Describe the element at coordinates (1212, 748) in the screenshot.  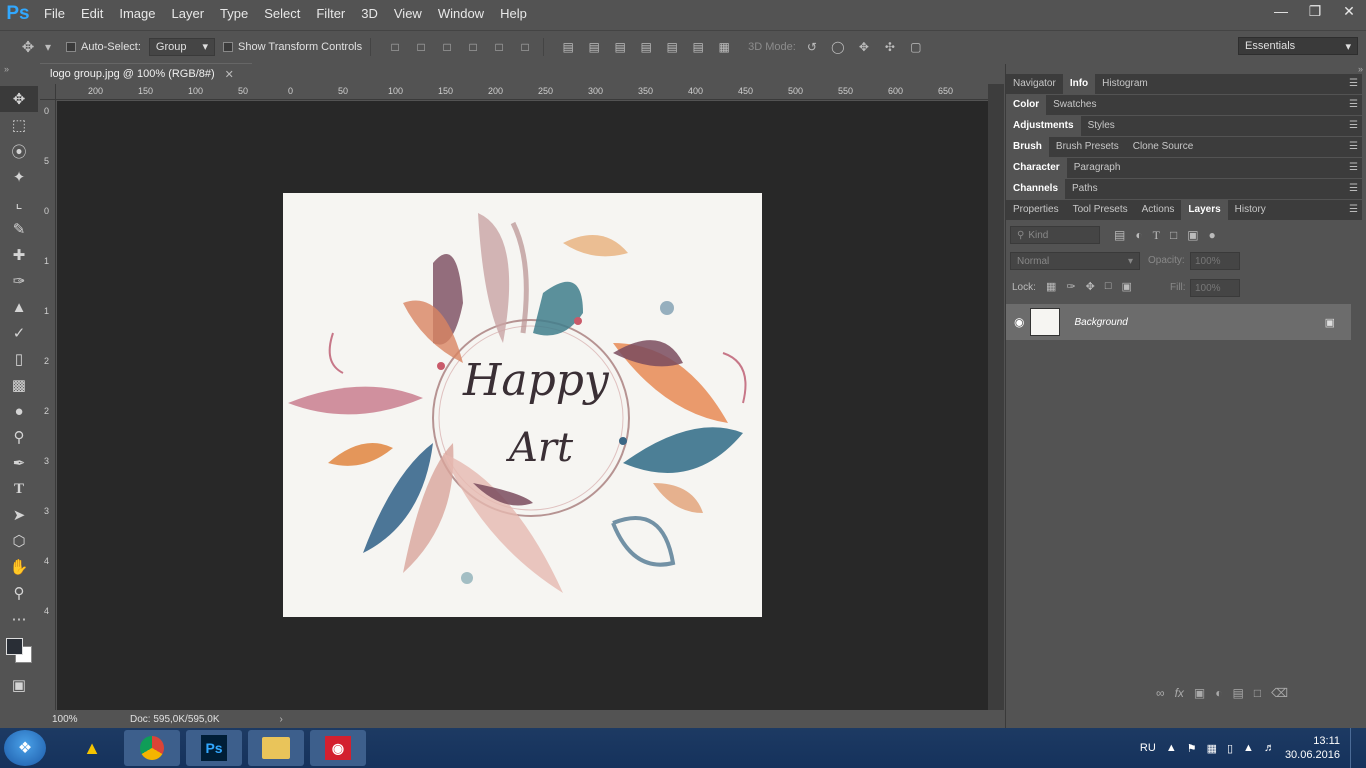
I see `windows-icon: ▦` at that location.